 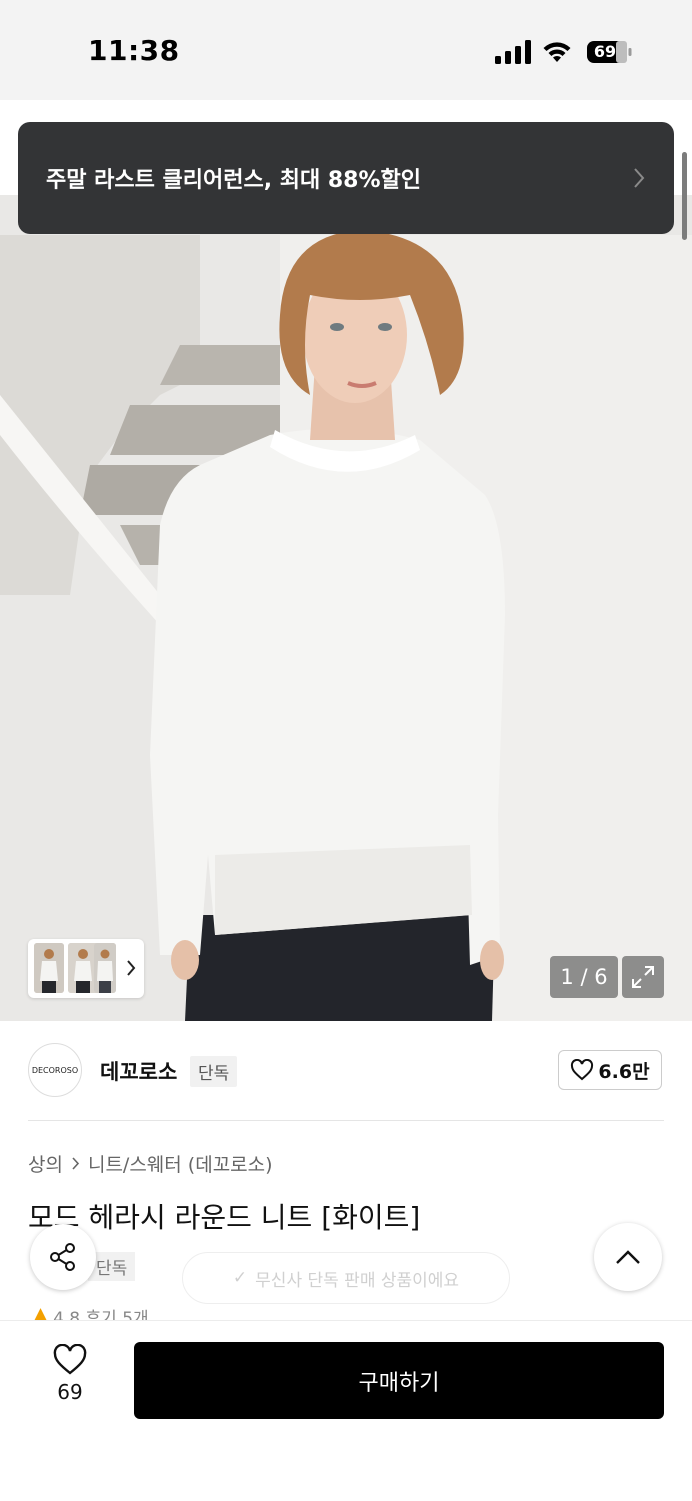 I want to click on brand-like-button: 6.6만, so click(x=610, y=1070).